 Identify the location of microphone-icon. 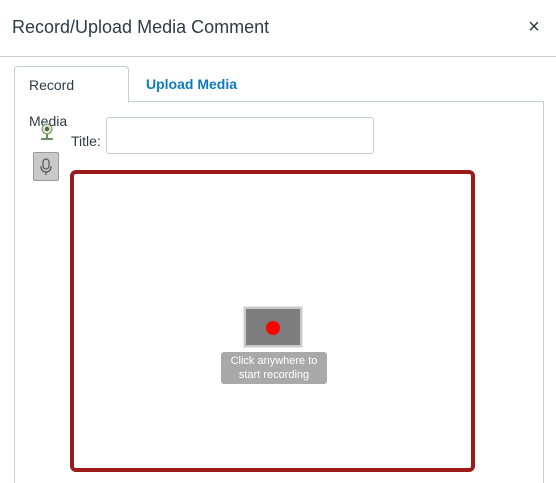
(46, 166).